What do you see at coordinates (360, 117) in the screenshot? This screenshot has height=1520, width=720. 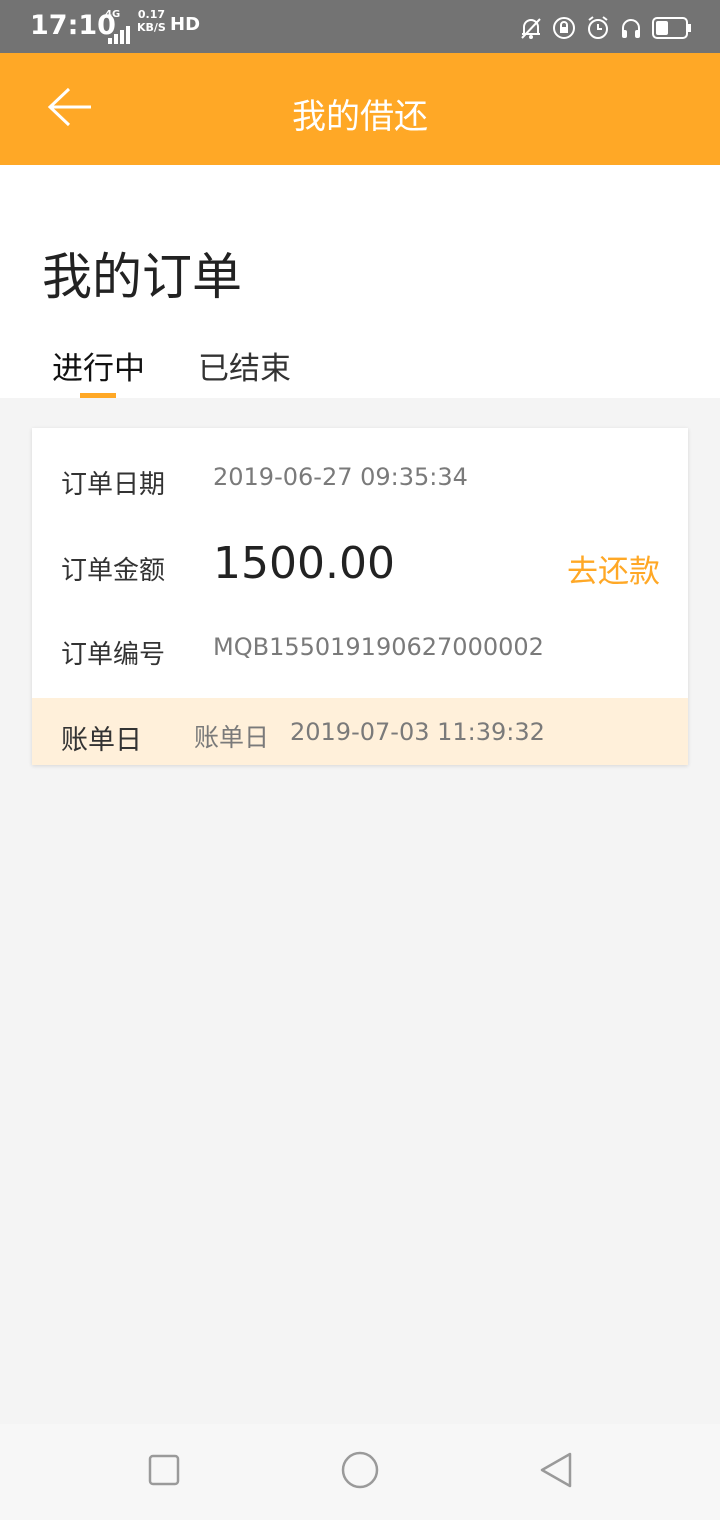 I see `app-title: 我的借还` at bounding box center [360, 117].